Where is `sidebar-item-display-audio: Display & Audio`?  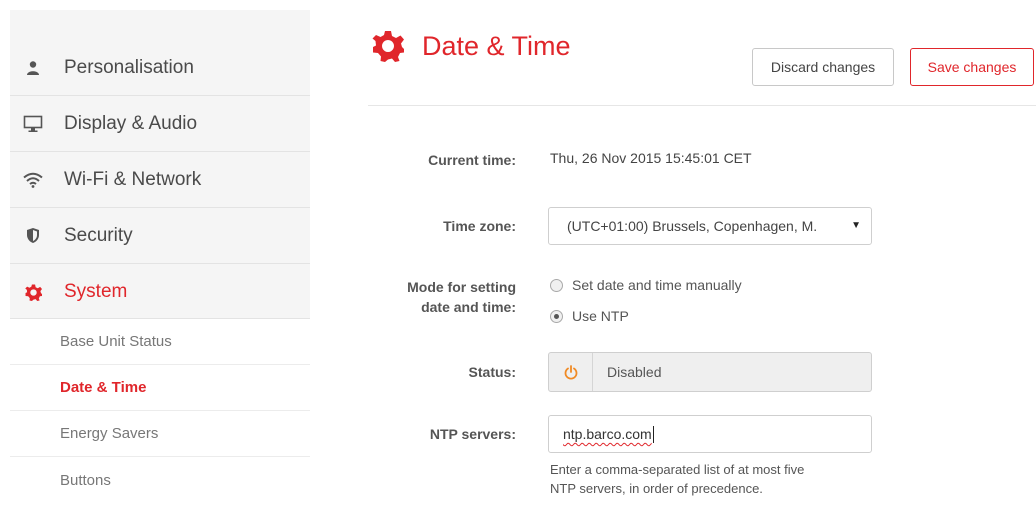 sidebar-item-display-audio: Display & Audio is located at coordinates (160, 124).